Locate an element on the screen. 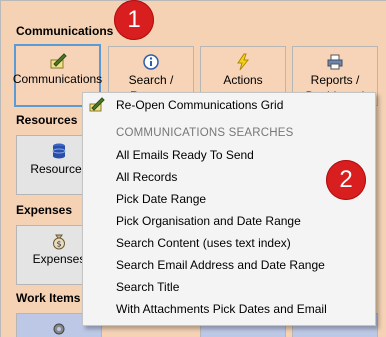  section-resources-label: Resources is located at coordinates (47, 120).